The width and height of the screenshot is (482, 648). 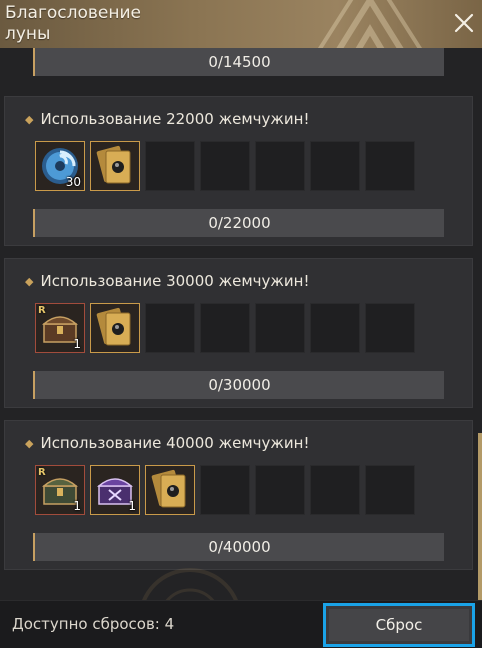 I want to click on progress-bar-14500: 0/14500, so click(x=238, y=62).